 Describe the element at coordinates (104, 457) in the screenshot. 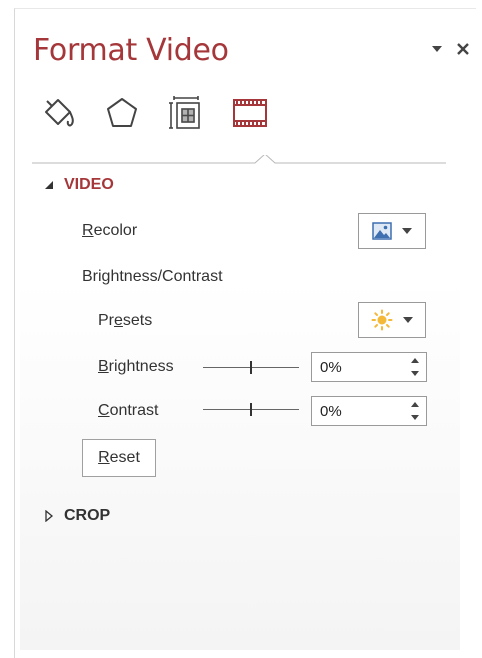

I see `reset-accel: R` at that location.